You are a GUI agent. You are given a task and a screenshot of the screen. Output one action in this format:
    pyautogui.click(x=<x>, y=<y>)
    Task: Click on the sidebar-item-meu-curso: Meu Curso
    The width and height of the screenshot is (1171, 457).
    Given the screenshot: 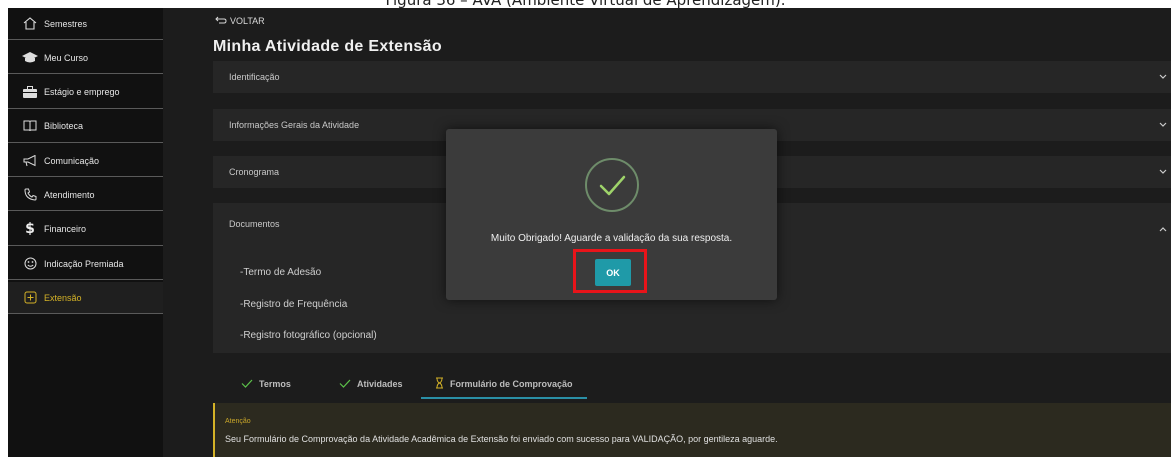 What is the action you would take?
    pyautogui.click(x=85, y=58)
    